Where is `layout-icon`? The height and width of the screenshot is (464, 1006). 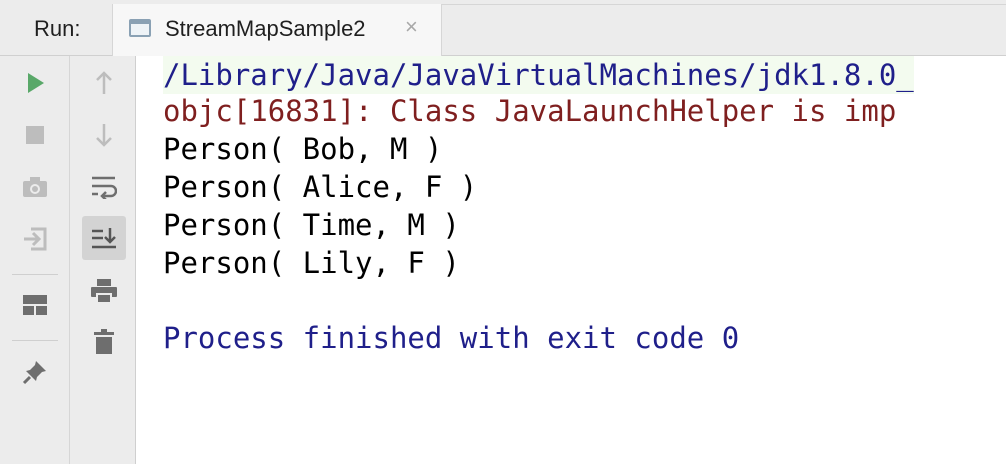
layout-icon is located at coordinates (35, 305).